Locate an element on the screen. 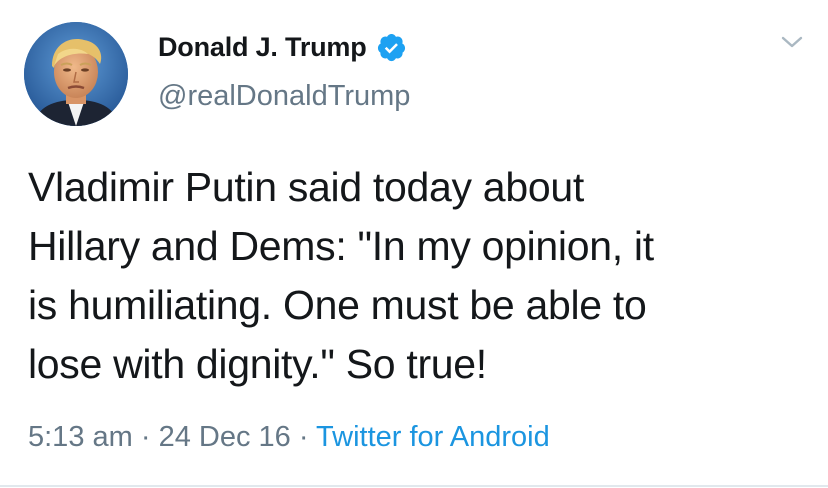 Image resolution: width=828 pixels, height=488 pixels. tweet-source-link: Twitter for Android is located at coordinates (433, 437).